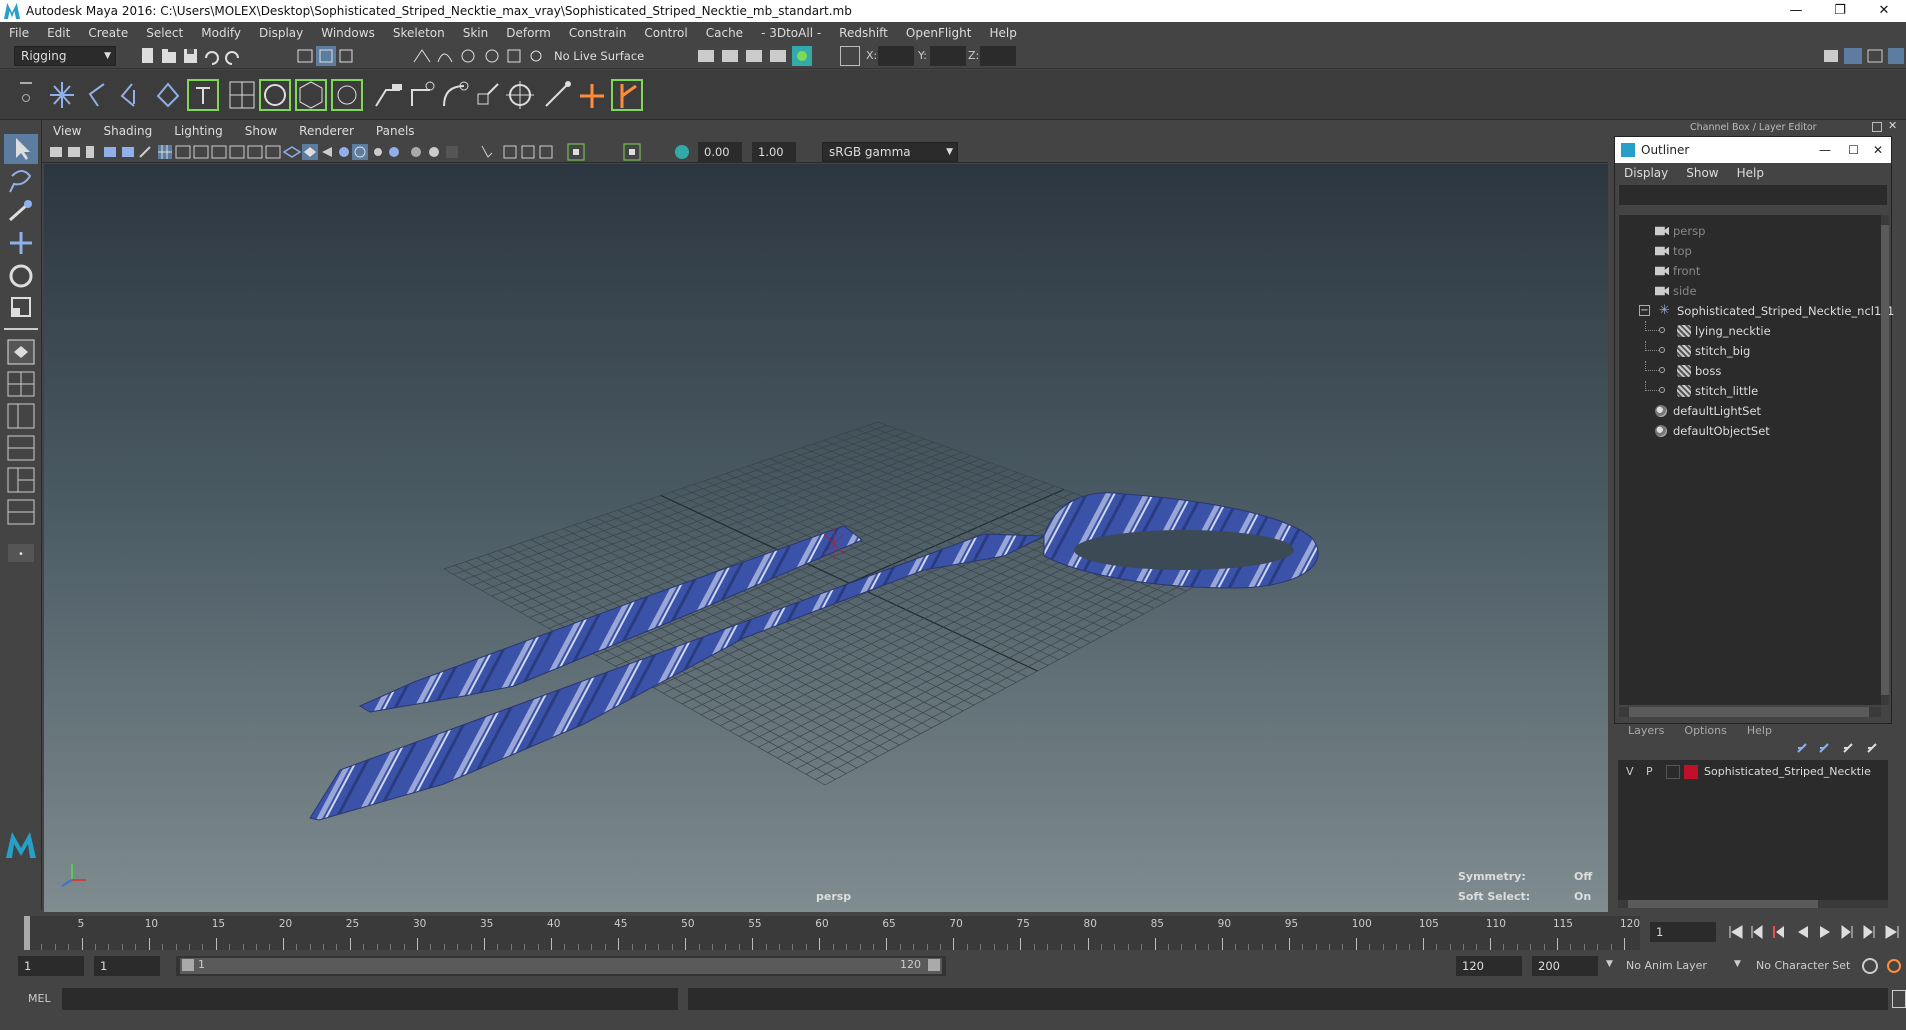  I want to click on new-scene-icon, so click(147, 55).